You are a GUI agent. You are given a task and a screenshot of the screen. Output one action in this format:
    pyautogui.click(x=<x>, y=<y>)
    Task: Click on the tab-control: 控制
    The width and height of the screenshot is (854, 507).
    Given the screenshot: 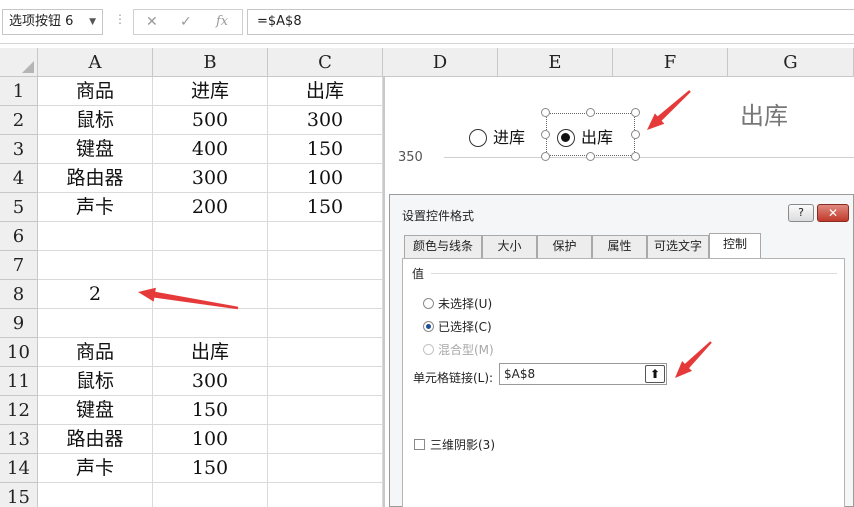 What is the action you would take?
    pyautogui.click(x=735, y=246)
    